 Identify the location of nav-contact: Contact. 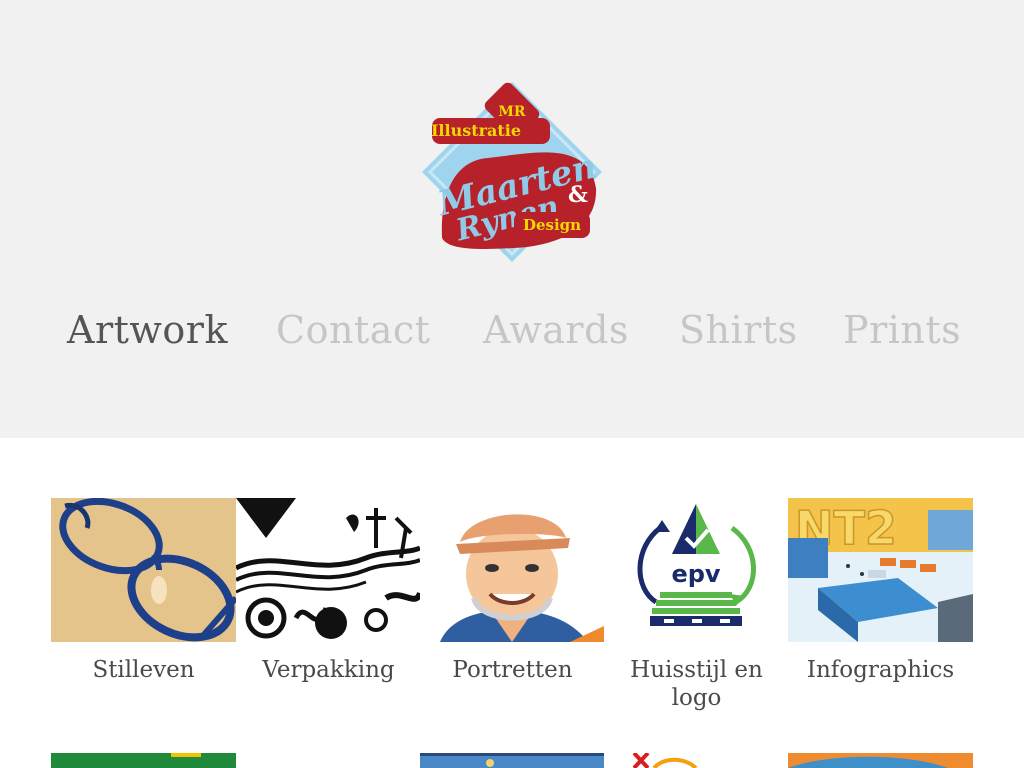
(353, 330).